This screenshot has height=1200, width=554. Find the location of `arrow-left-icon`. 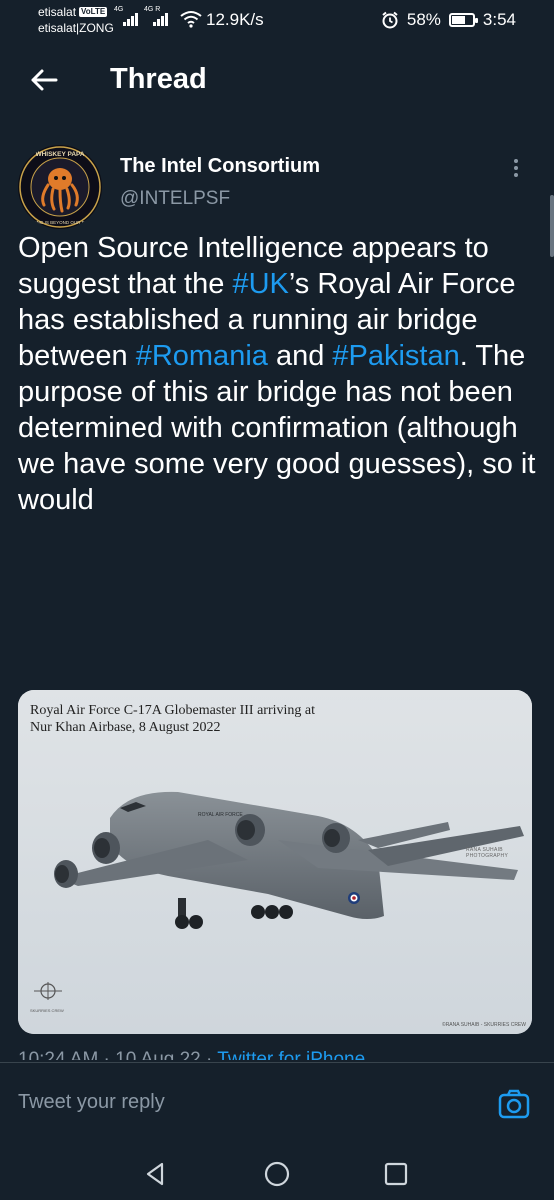

arrow-left-icon is located at coordinates (44, 80).